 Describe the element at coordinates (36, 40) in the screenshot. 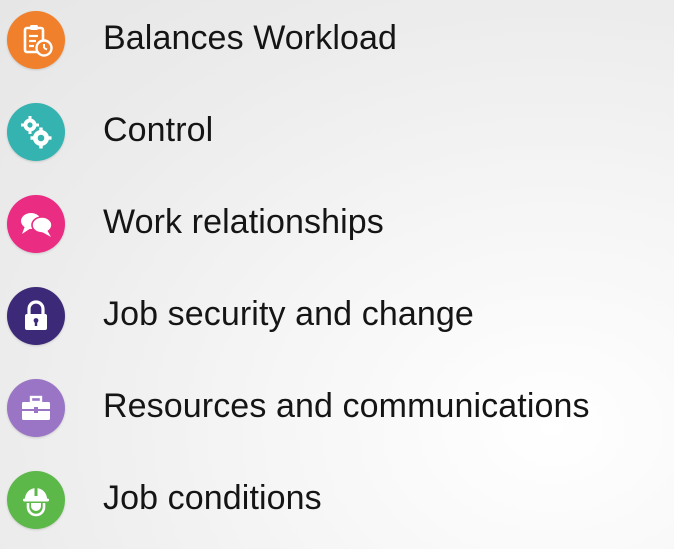

I see `clipboard-clock-icon` at that location.